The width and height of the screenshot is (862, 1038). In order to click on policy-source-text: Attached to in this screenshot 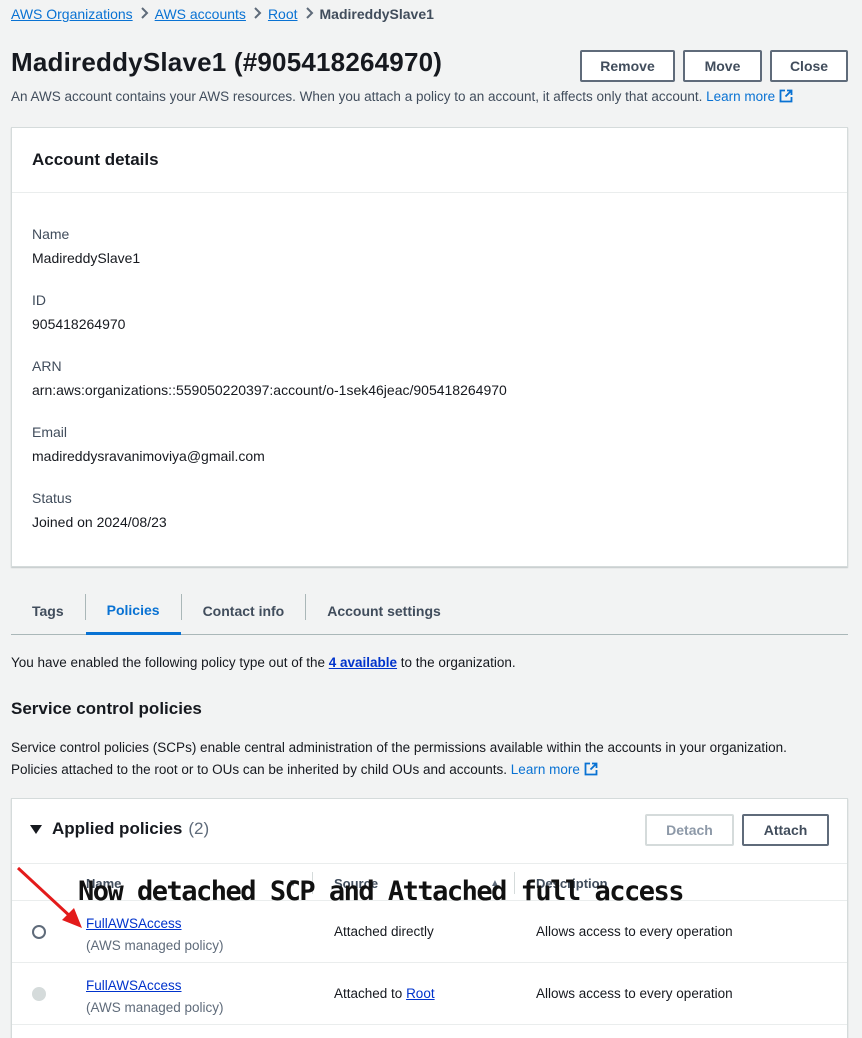, I will do `click(370, 993)`.